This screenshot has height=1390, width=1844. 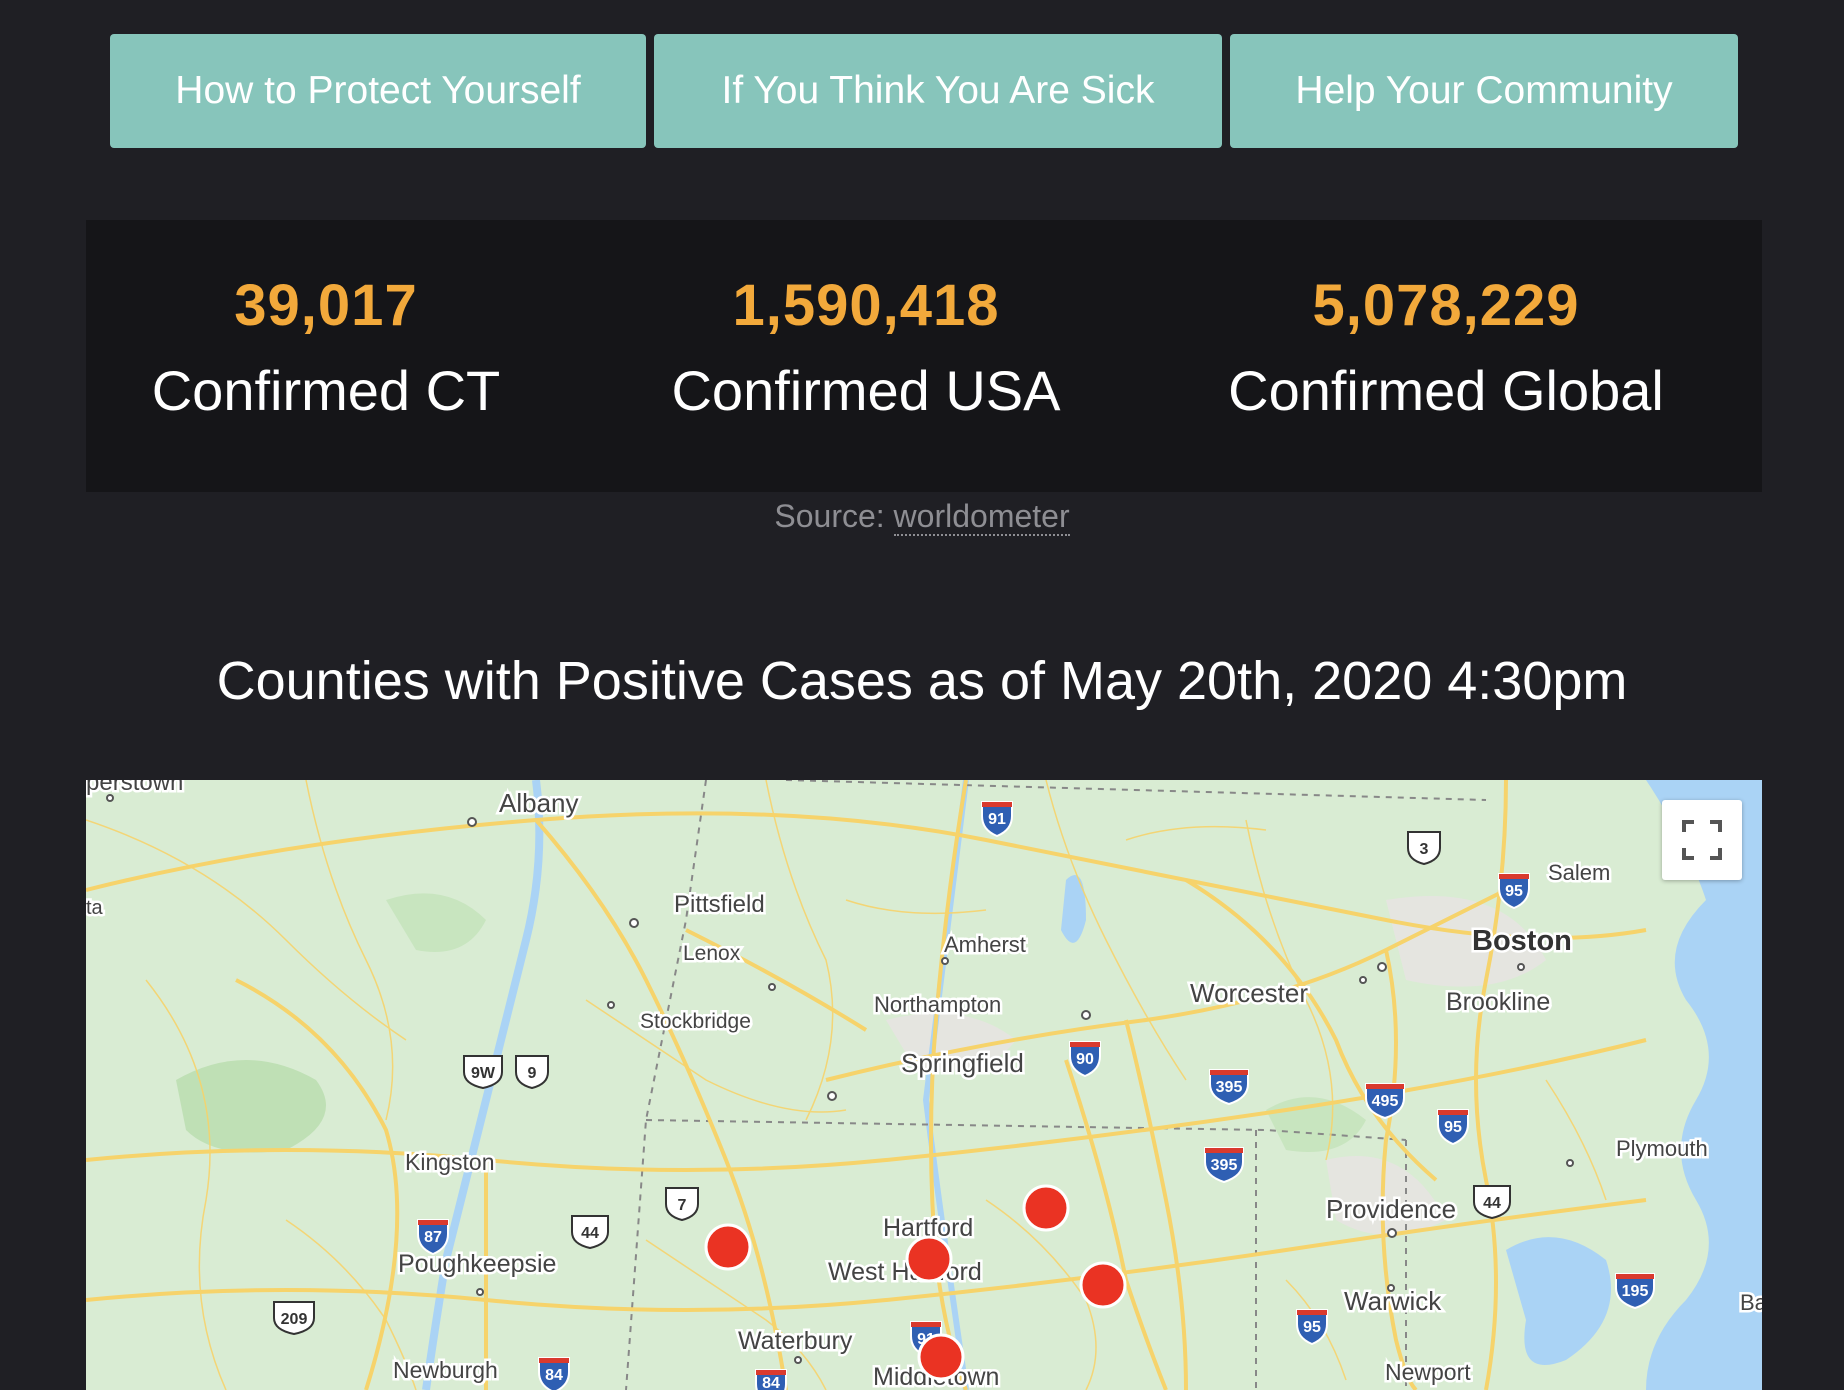 I want to click on map-label-newburgh: Newburgh, so click(x=445, y=1370).